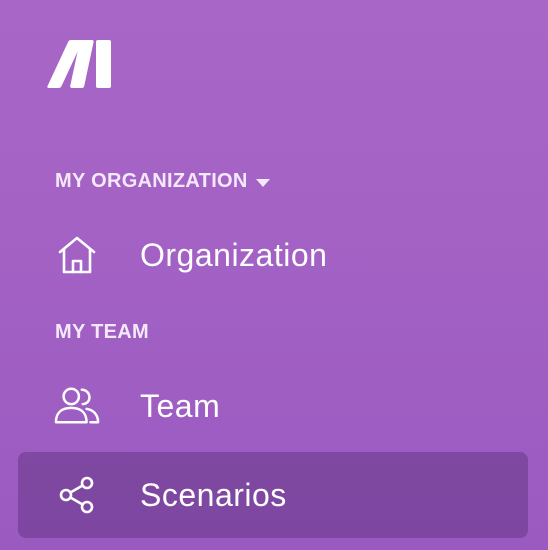  I want to click on home-icon, so click(77, 255).